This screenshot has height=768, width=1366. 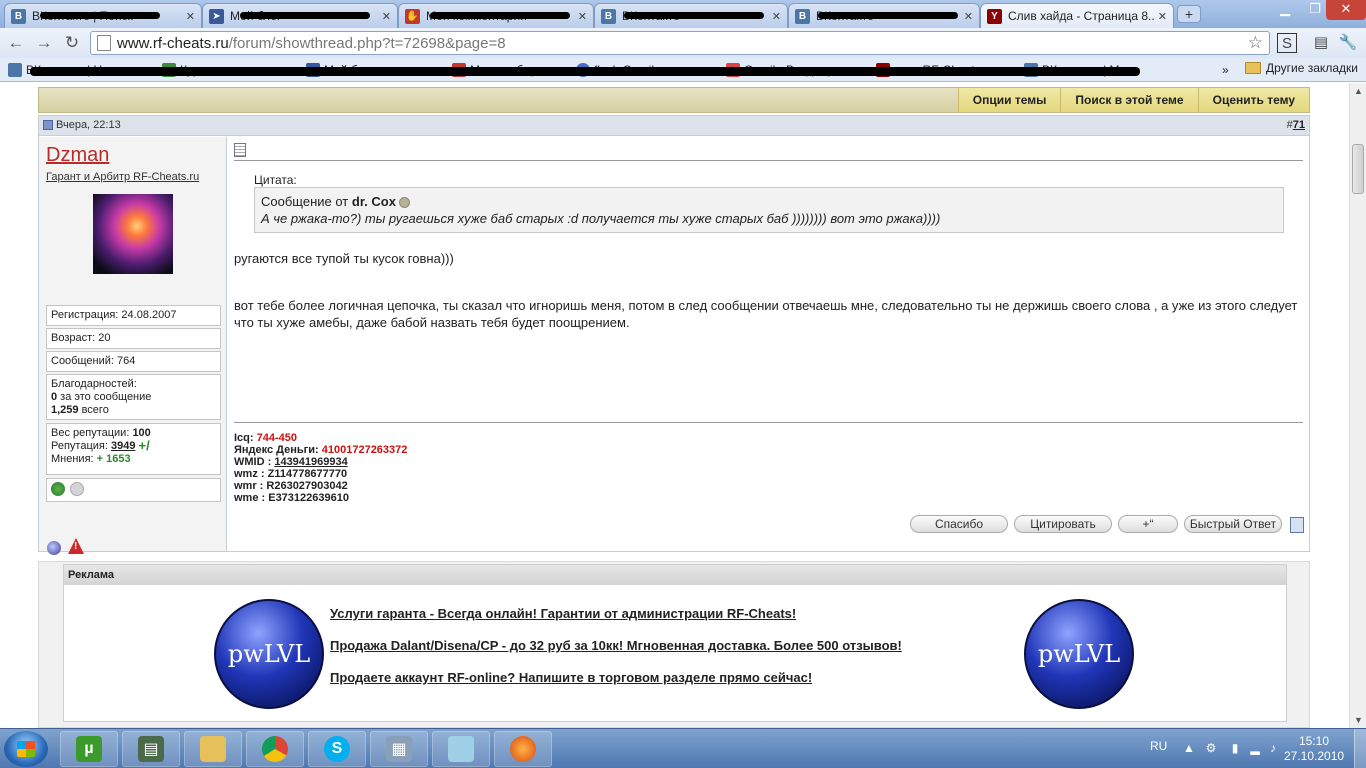 I want to click on taskbar-explorer, so click(x=213, y=749).